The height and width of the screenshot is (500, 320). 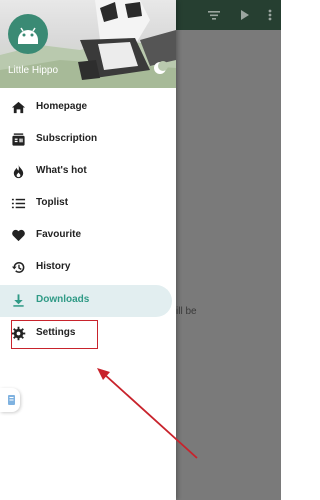 What do you see at coordinates (67, 138) in the screenshot?
I see `nav-label: Subscription` at bounding box center [67, 138].